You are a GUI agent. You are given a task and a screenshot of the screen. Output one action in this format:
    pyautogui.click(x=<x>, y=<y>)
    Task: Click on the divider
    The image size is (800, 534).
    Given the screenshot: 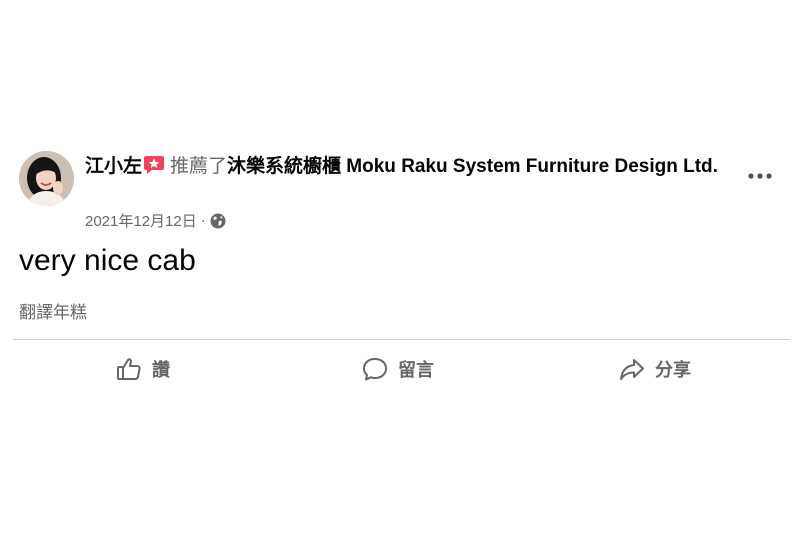 What is the action you would take?
    pyautogui.click(x=401, y=339)
    